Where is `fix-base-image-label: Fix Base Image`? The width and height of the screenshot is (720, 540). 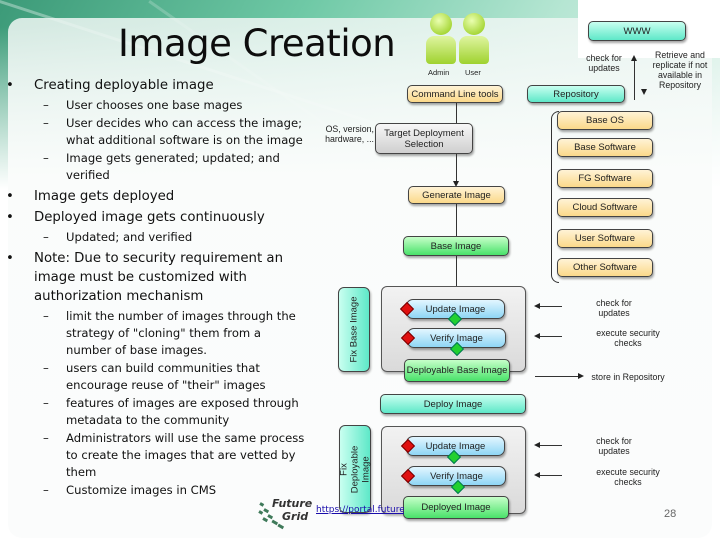 fix-base-image-label: Fix Base Image is located at coordinates (354, 329).